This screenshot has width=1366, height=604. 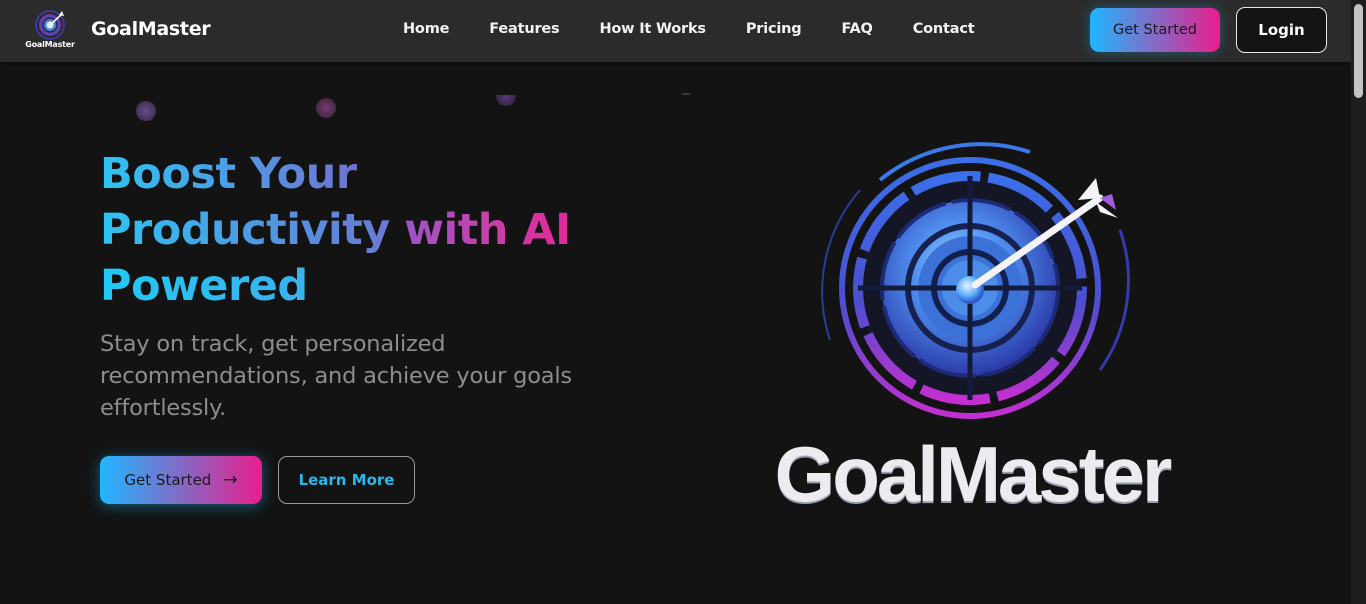 What do you see at coordinates (652, 29) in the screenshot?
I see `nav-link-how-it-works: How It Works` at bounding box center [652, 29].